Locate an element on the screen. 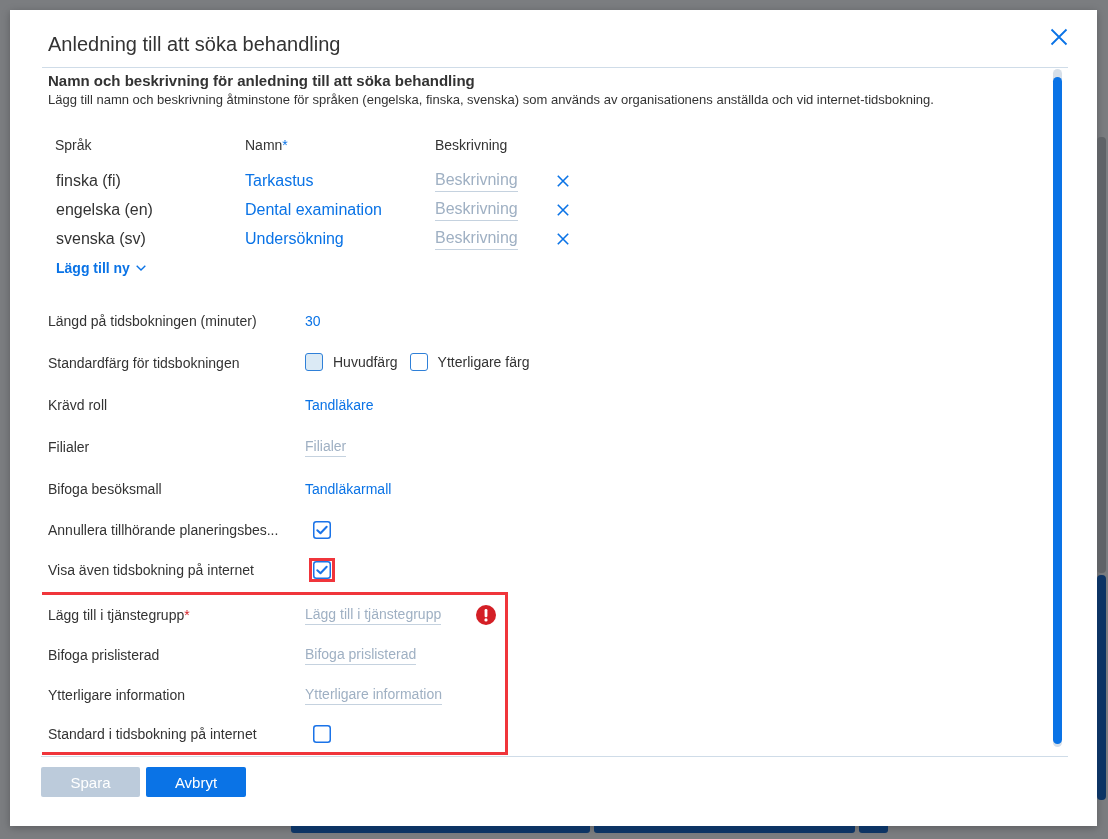  name-value: Undersökning is located at coordinates (340, 238).